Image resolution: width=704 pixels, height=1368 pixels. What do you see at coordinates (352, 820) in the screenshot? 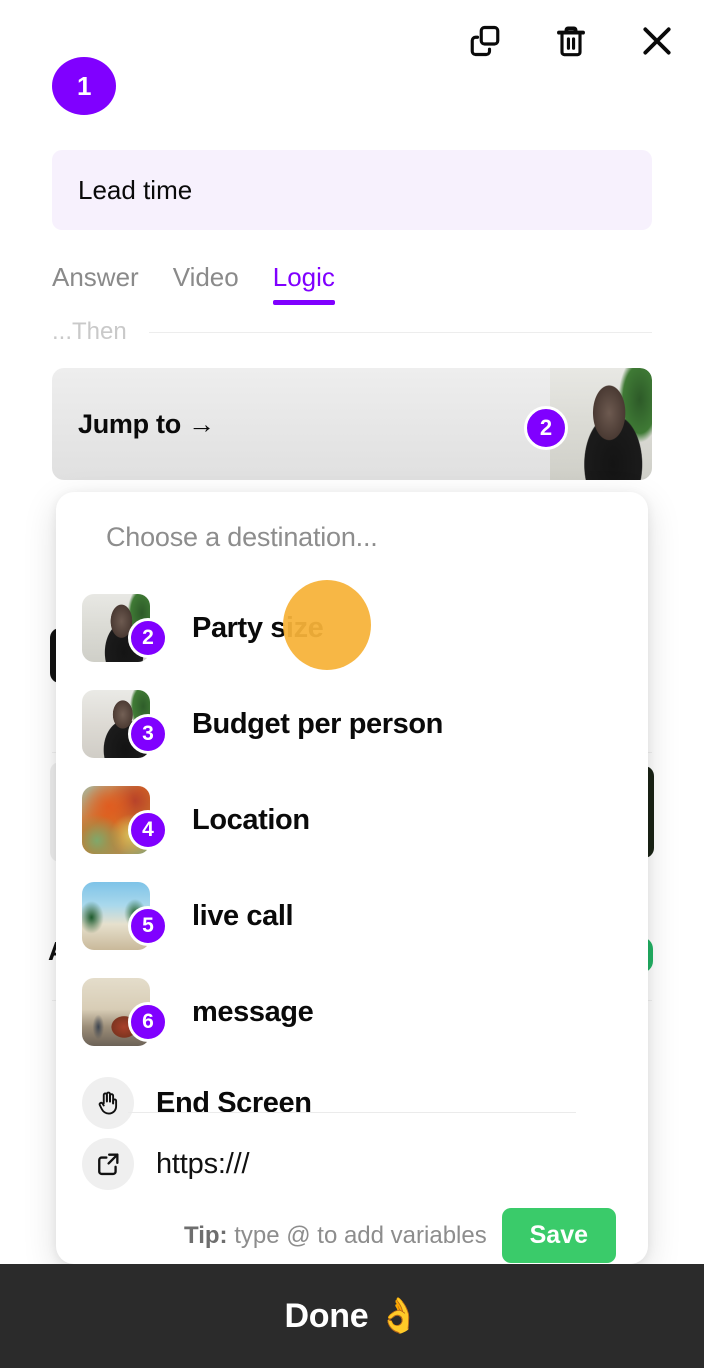
I see `destination-option-location: 4 Location` at bounding box center [352, 820].